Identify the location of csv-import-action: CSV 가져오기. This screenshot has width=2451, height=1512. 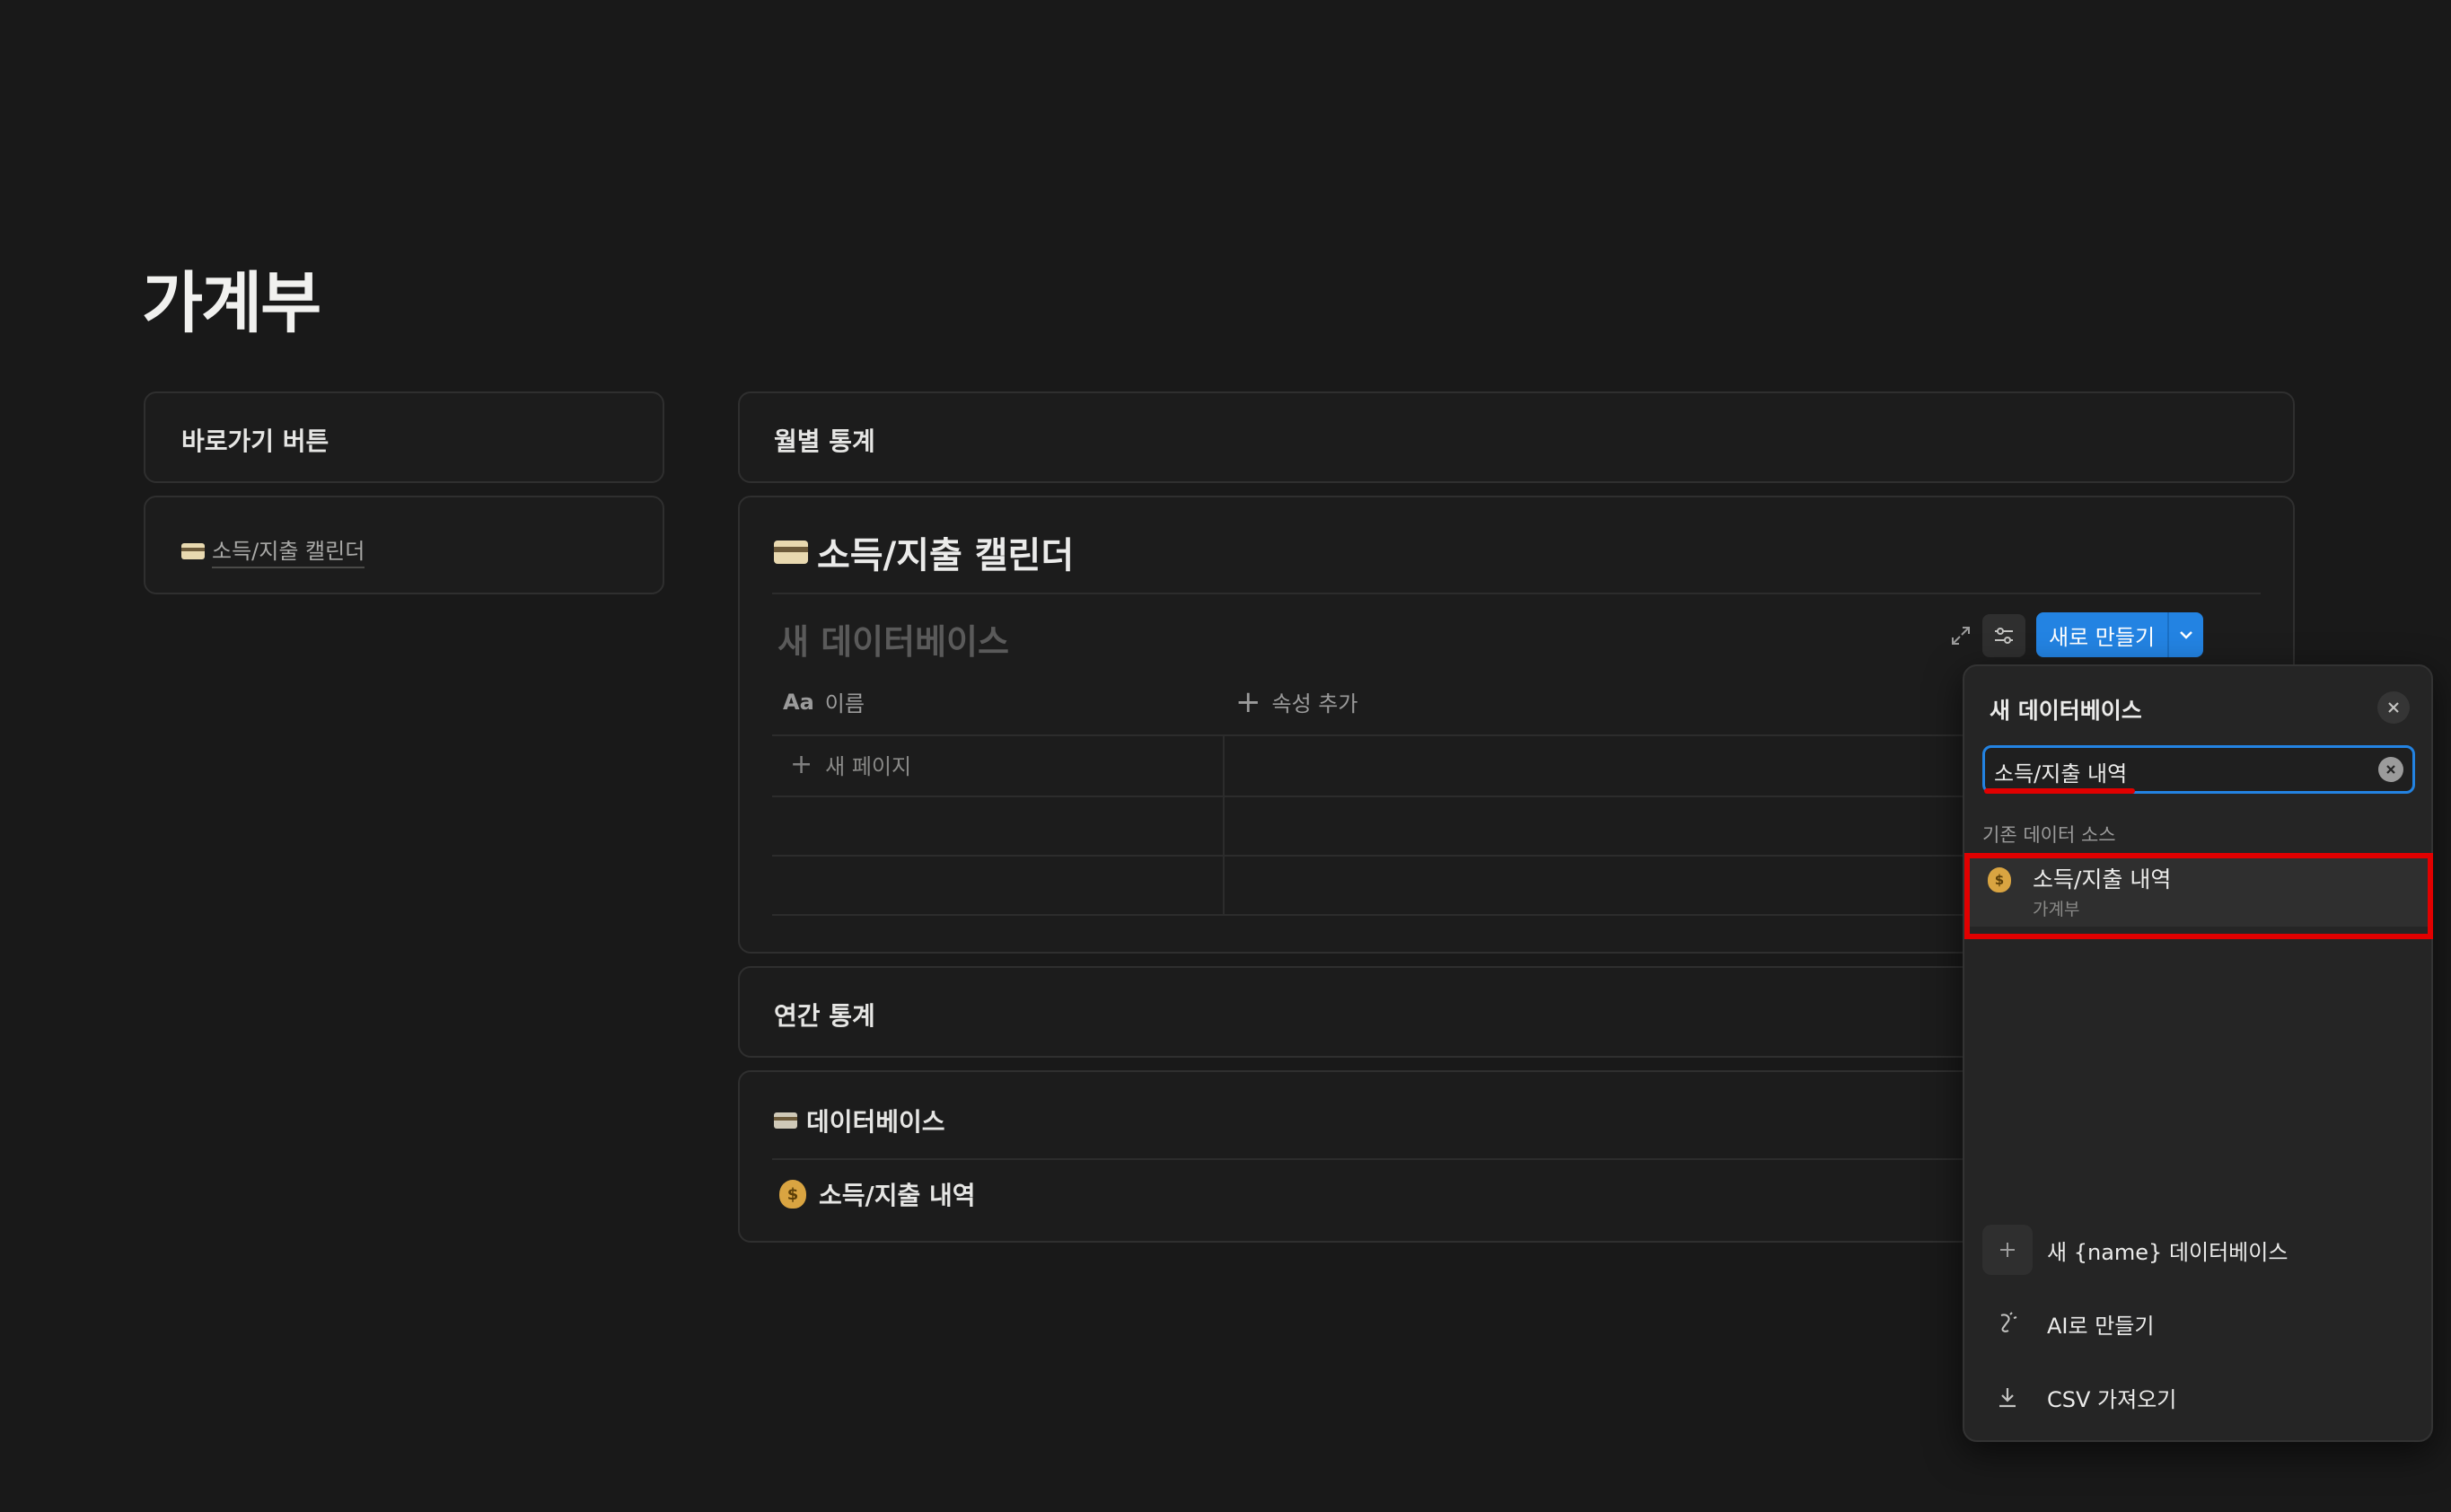
(2079, 1397).